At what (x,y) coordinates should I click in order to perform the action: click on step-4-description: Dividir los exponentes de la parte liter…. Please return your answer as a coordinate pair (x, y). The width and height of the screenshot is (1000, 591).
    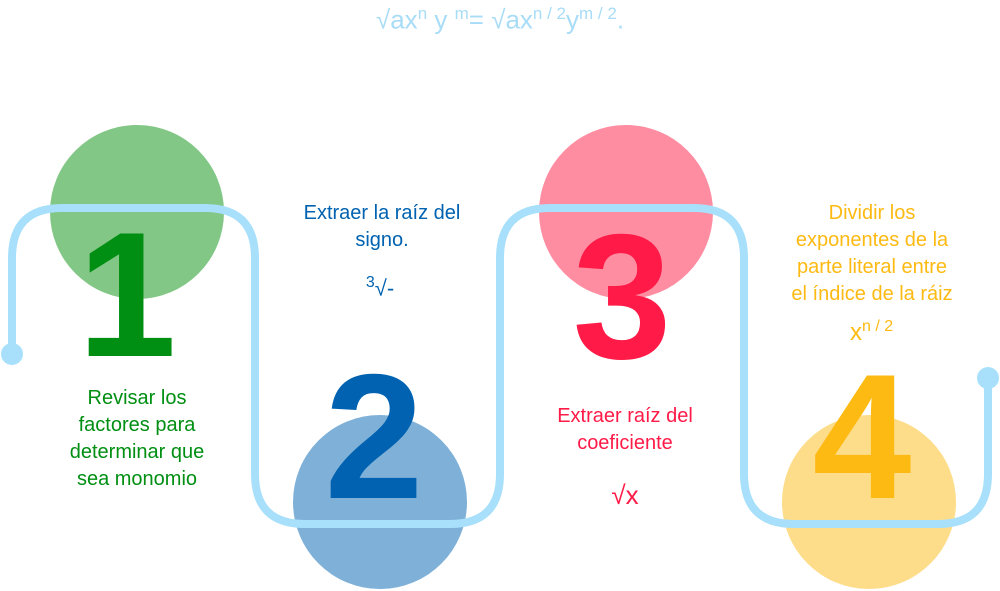
    Looking at the image, I should click on (872, 254).